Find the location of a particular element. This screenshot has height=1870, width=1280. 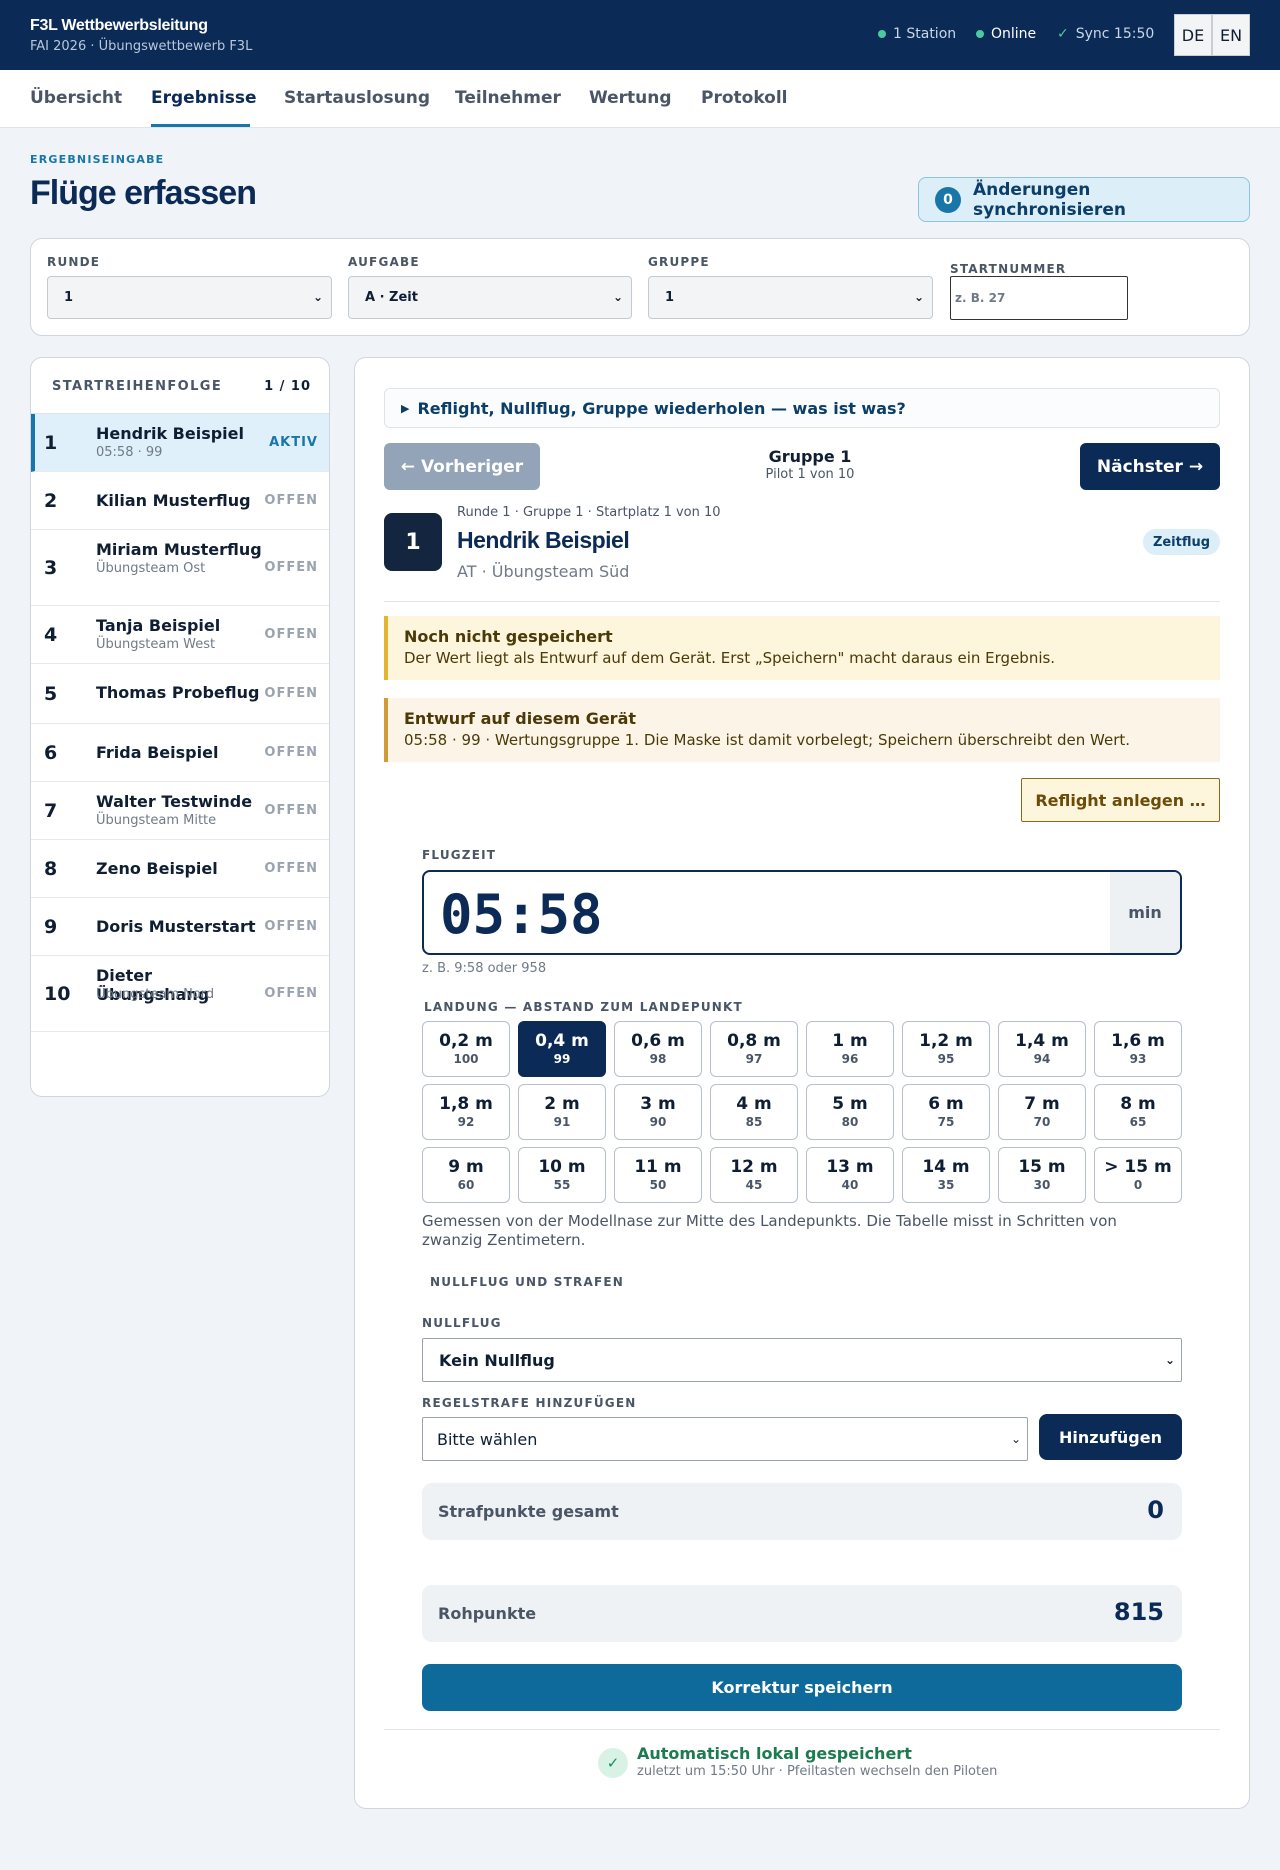

start-order-row: 7 Walter Testwinde Übungsteam Mitte OFFEN is located at coordinates (180, 811).